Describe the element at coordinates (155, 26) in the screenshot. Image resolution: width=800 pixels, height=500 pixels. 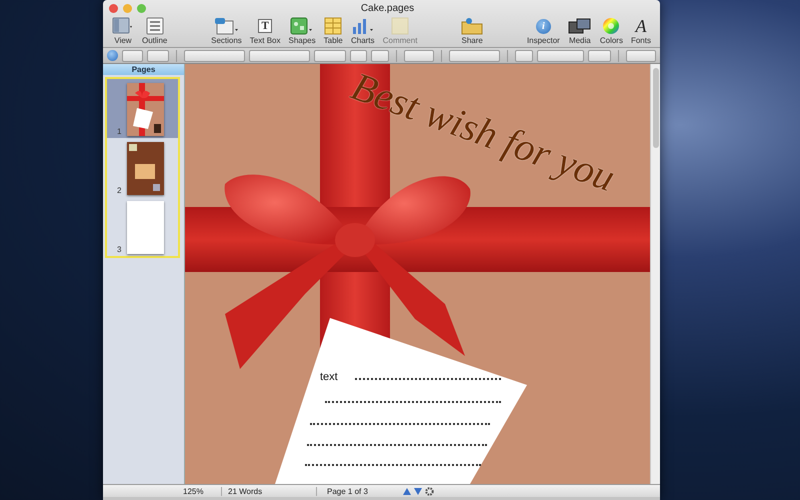
I see `list-icon` at that location.